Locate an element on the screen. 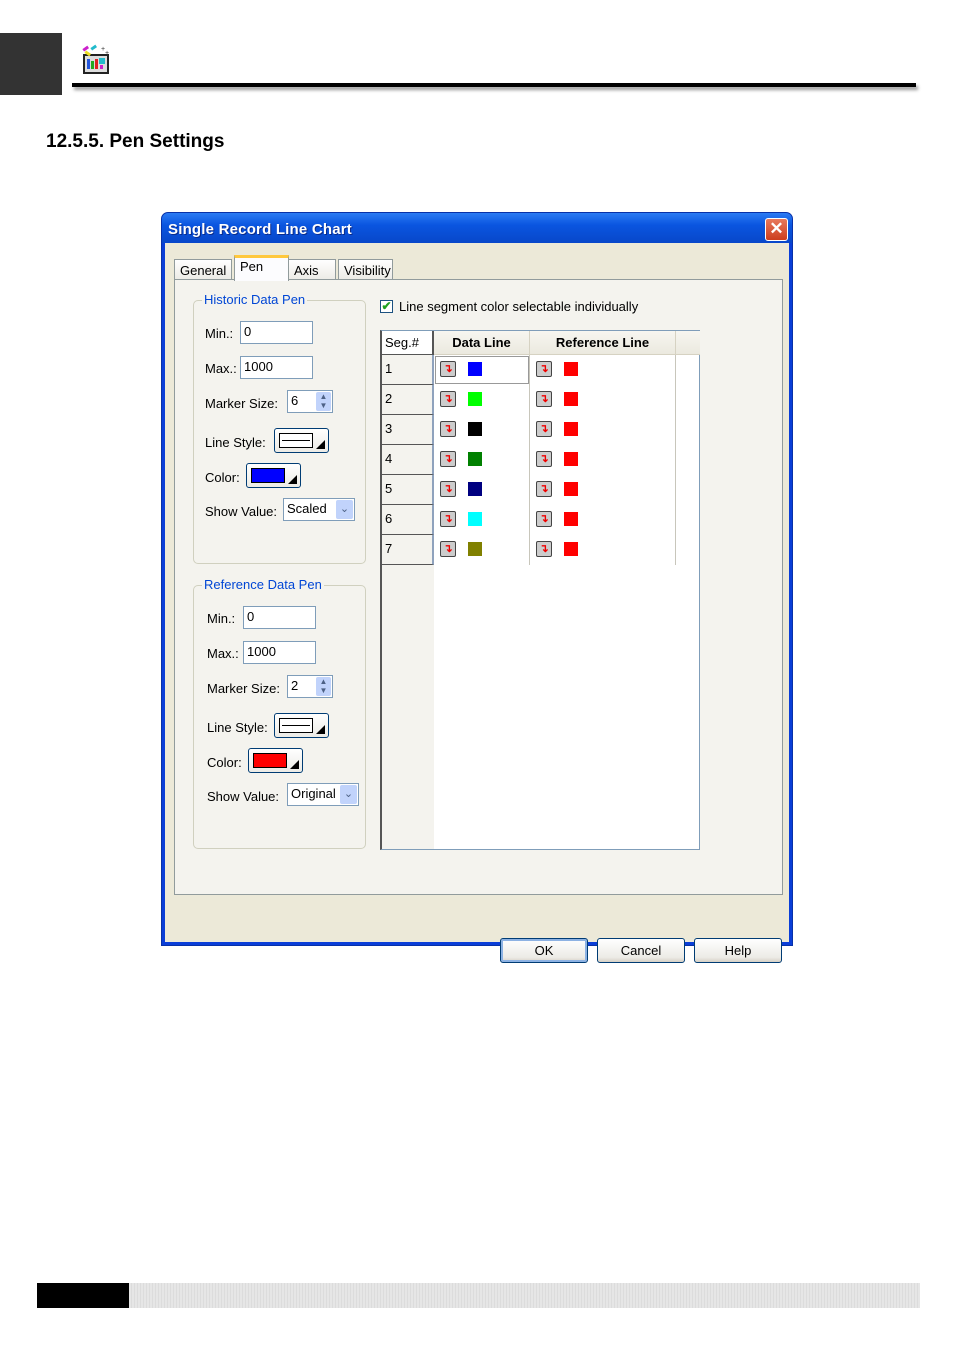 This screenshot has height=1350, width=954. reference-line-style-label: Line Style: is located at coordinates (237, 727).